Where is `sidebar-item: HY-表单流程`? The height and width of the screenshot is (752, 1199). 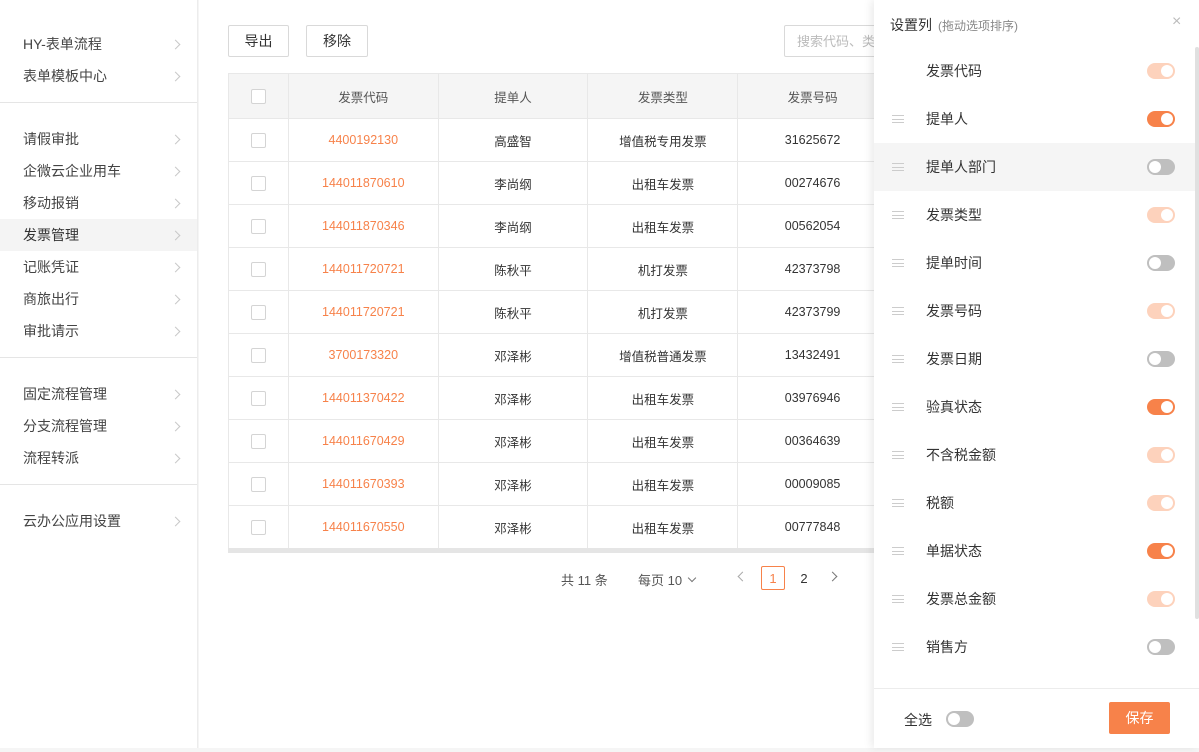
sidebar-item: HY-表单流程 is located at coordinates (98, 44).